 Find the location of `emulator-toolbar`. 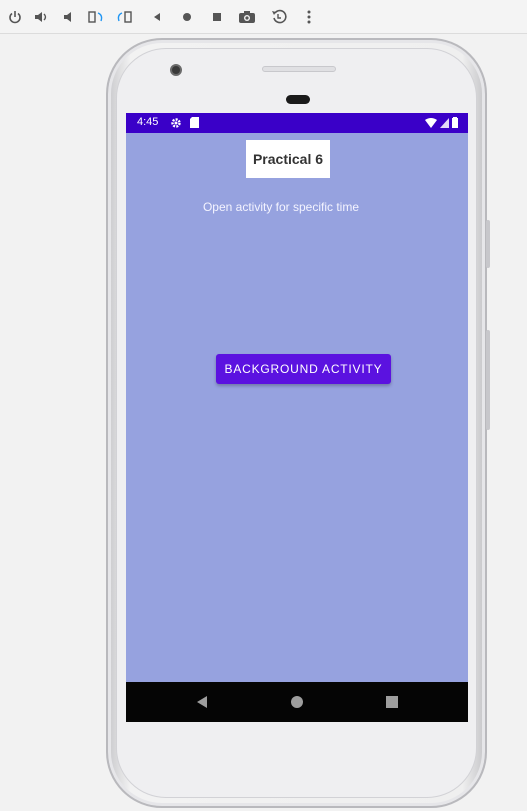

emulator-toolbar is located at coordinates (263, 17).